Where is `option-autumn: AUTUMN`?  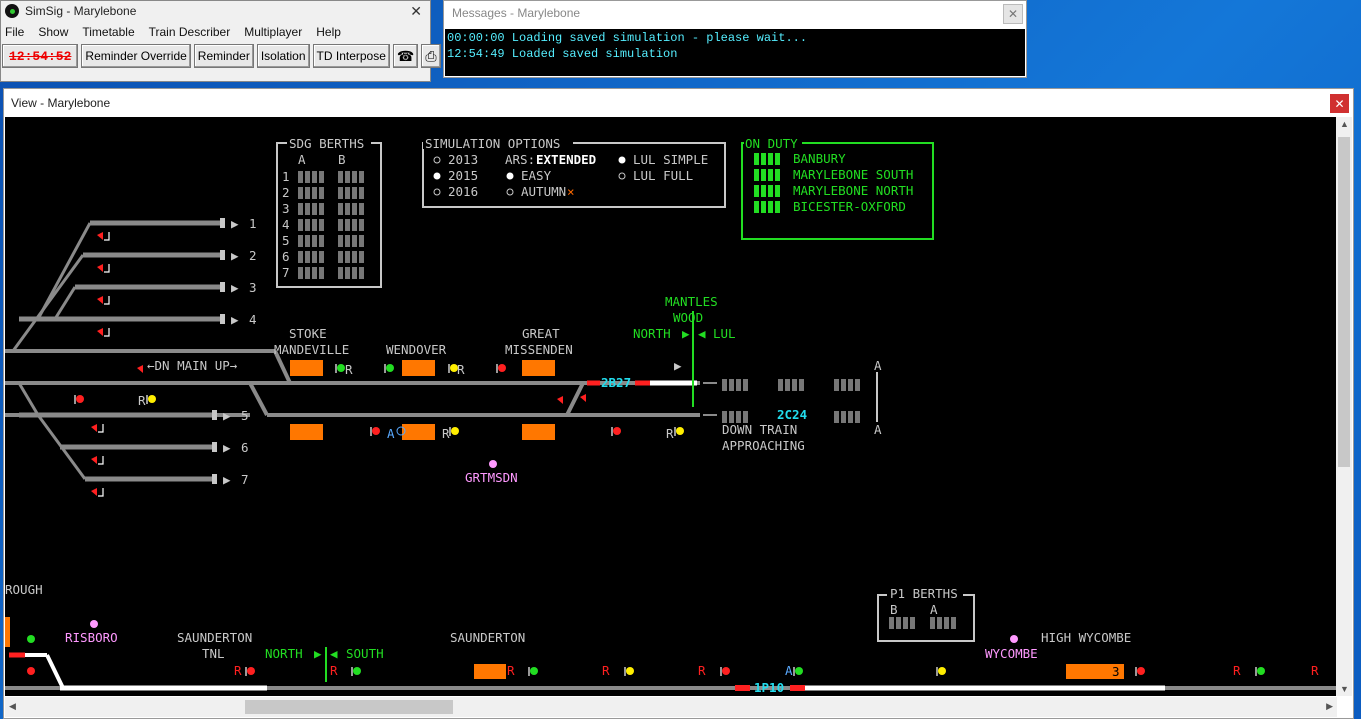
option-autumn: AUTUMN is located at coordinates (543, 191).